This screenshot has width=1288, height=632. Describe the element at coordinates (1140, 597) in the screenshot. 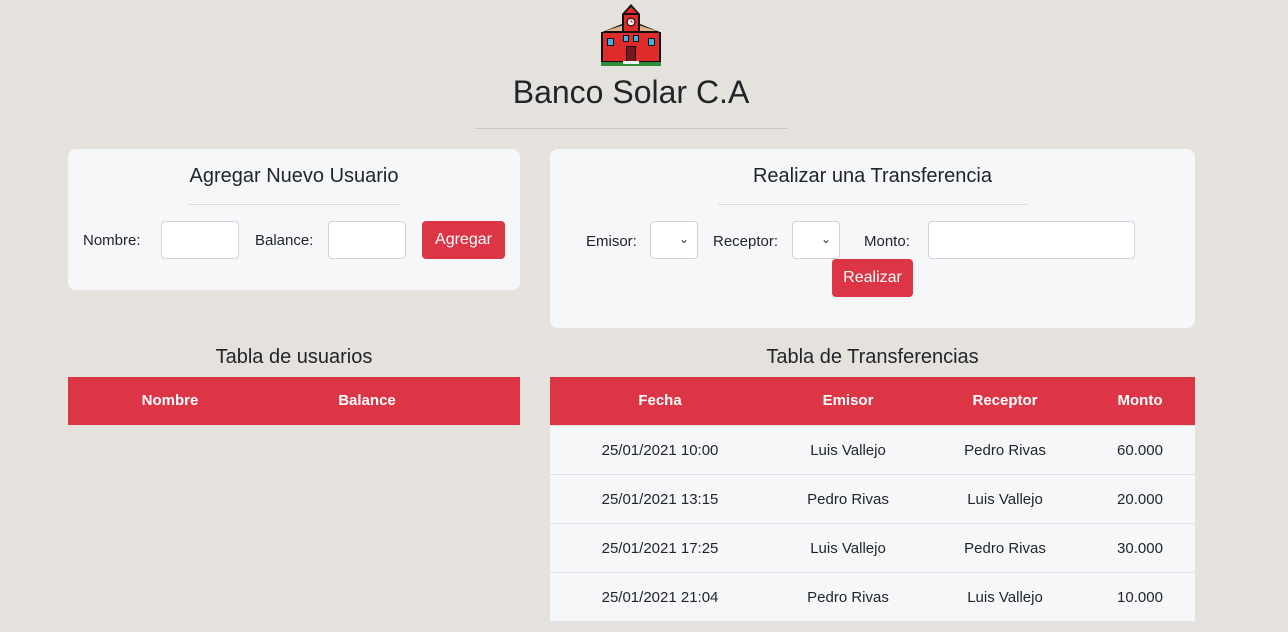

I see `cell-amount: 10.000` at that location.